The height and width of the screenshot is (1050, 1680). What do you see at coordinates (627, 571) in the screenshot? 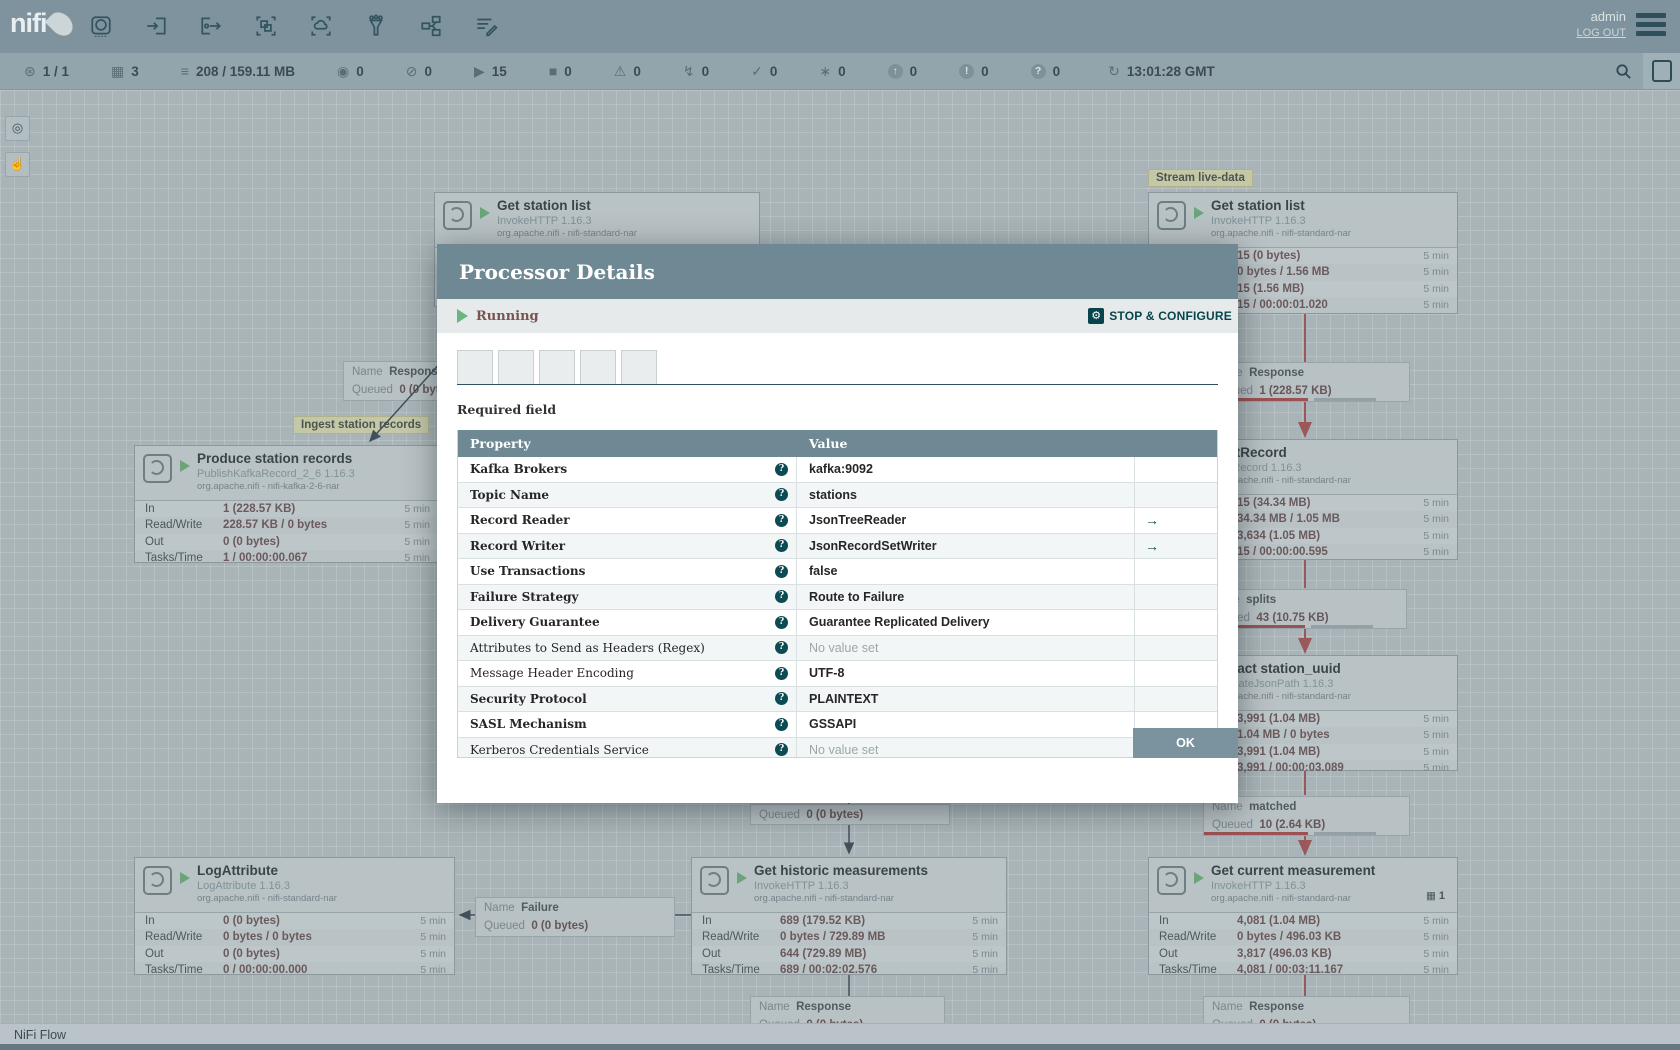
I see `property-name-cell: Use Transactions ?` at bounding box center [627, 571].